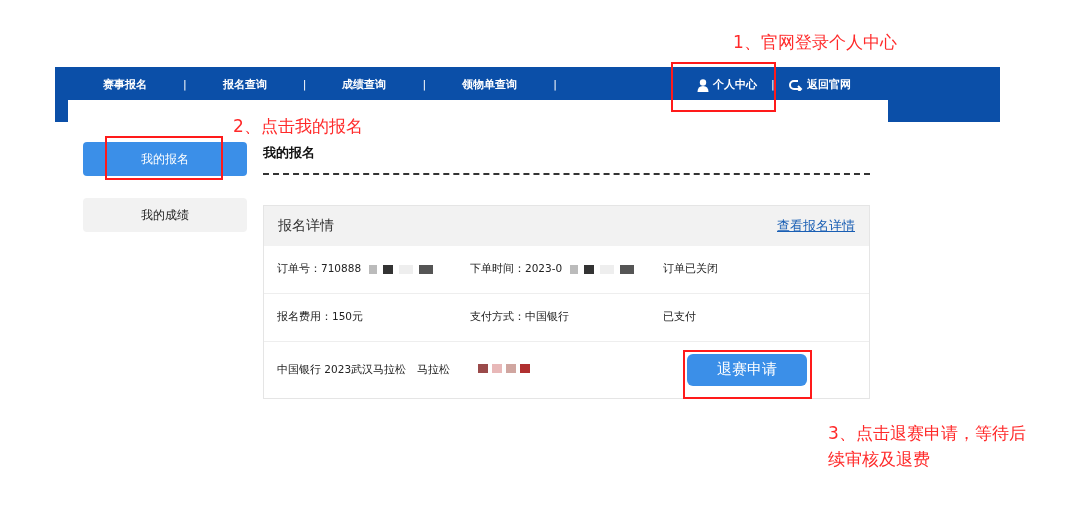  What do you see at coordinates (795, 85) in the screenshot?
I see `return-arrow-icon` at bounding box center [795, 85].